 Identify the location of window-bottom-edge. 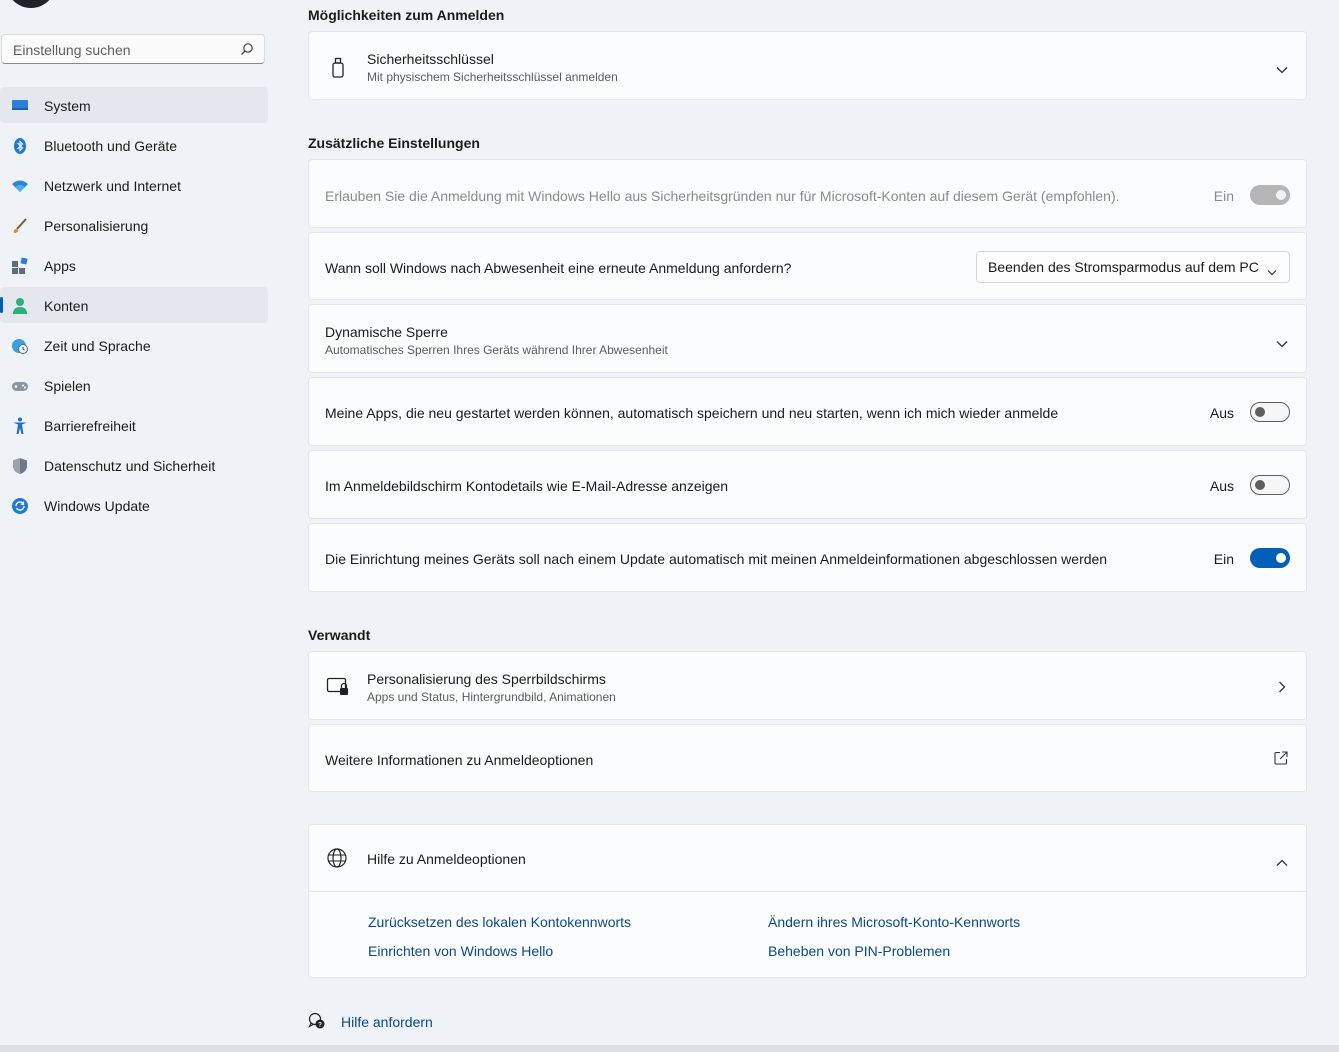
(669, 1048).